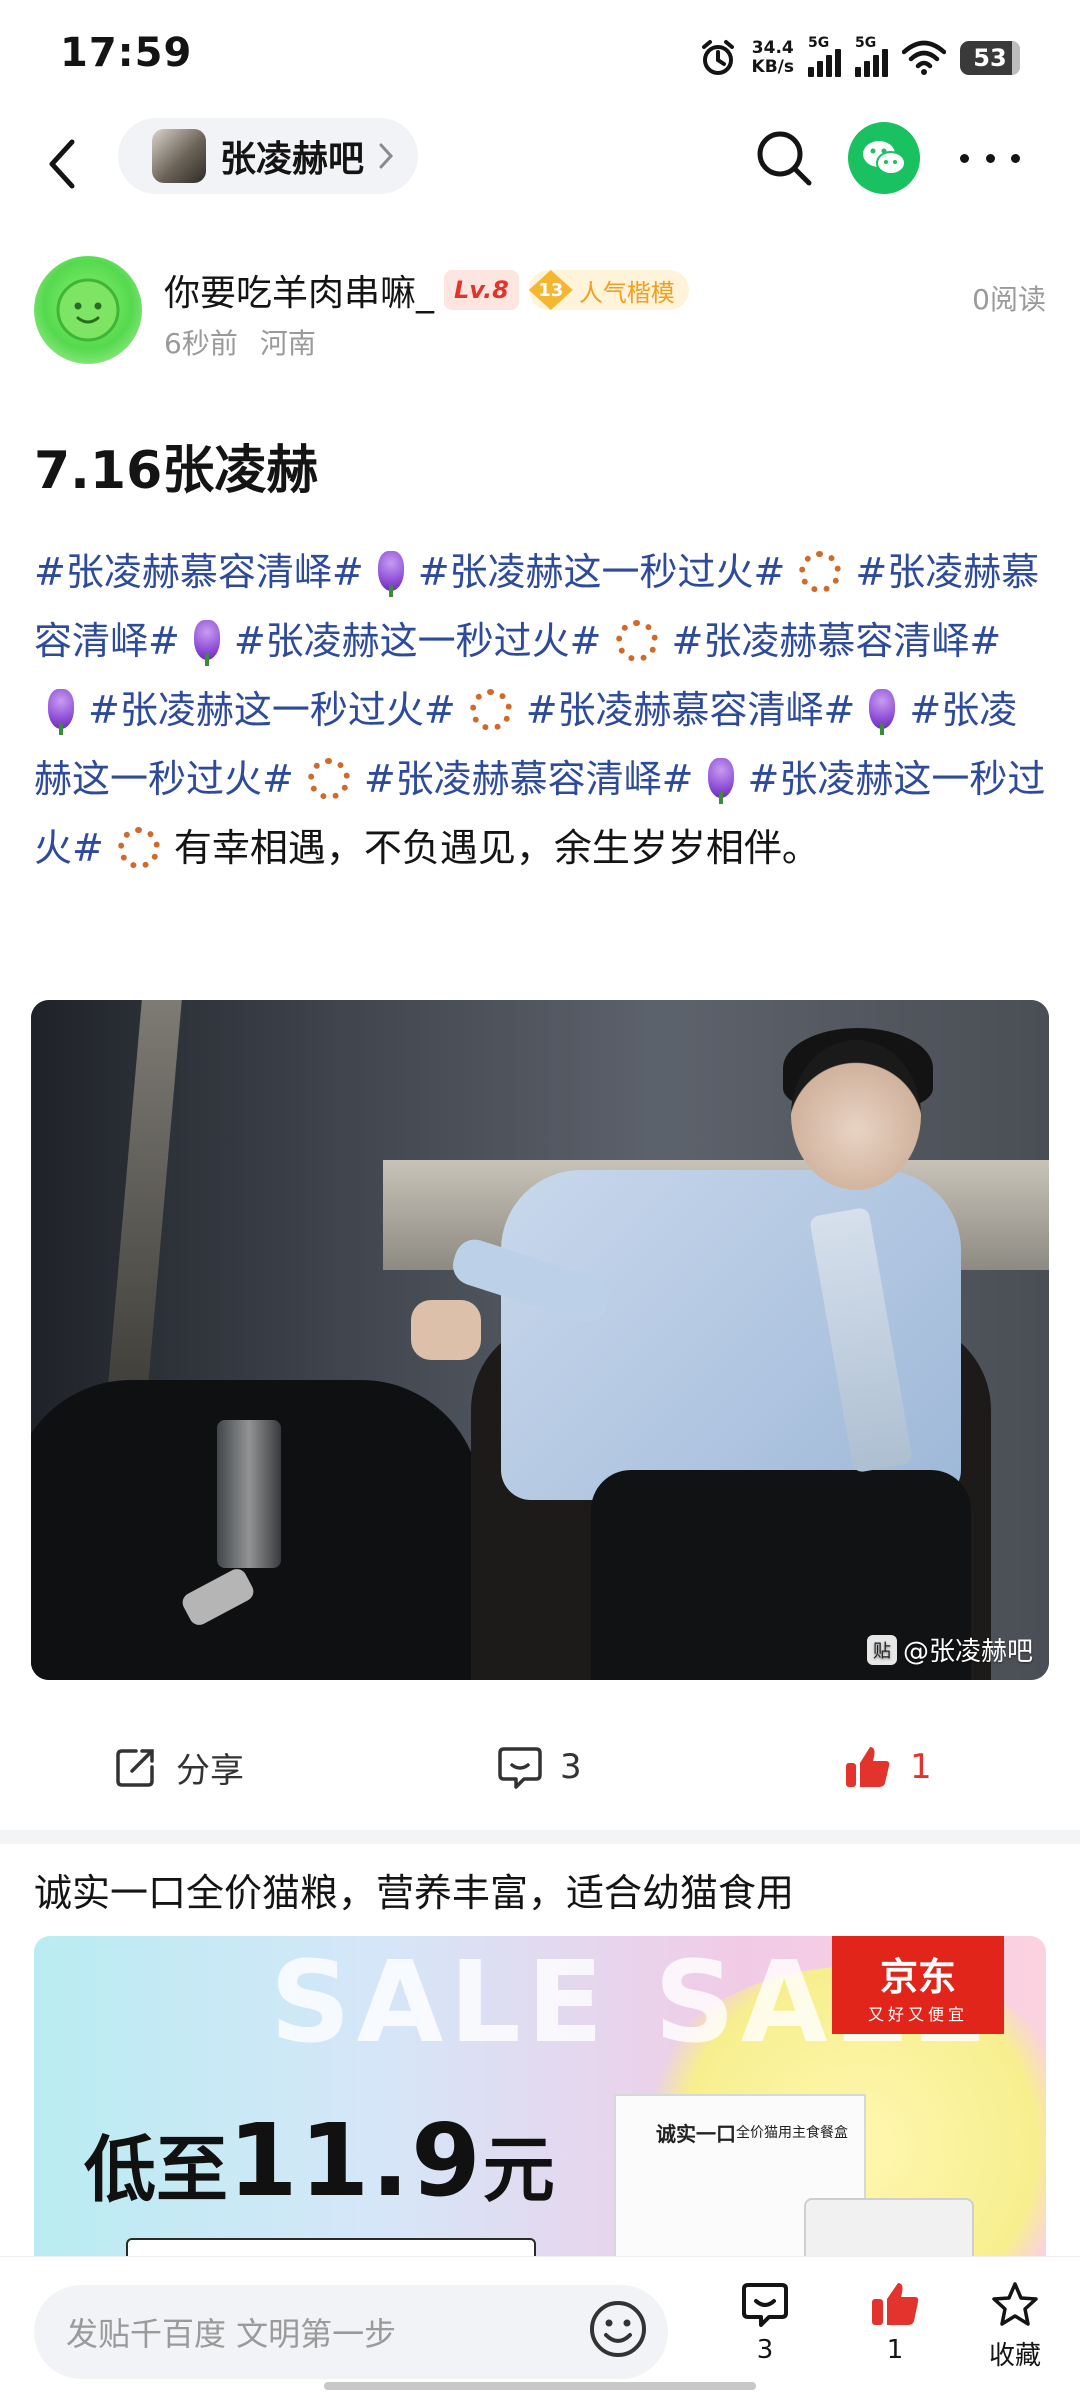 This screenshot has height=2400, width=1080. Describe the element at coordinates (210, 1770) in the screenshot. I see `share-label: 分享` at that location.